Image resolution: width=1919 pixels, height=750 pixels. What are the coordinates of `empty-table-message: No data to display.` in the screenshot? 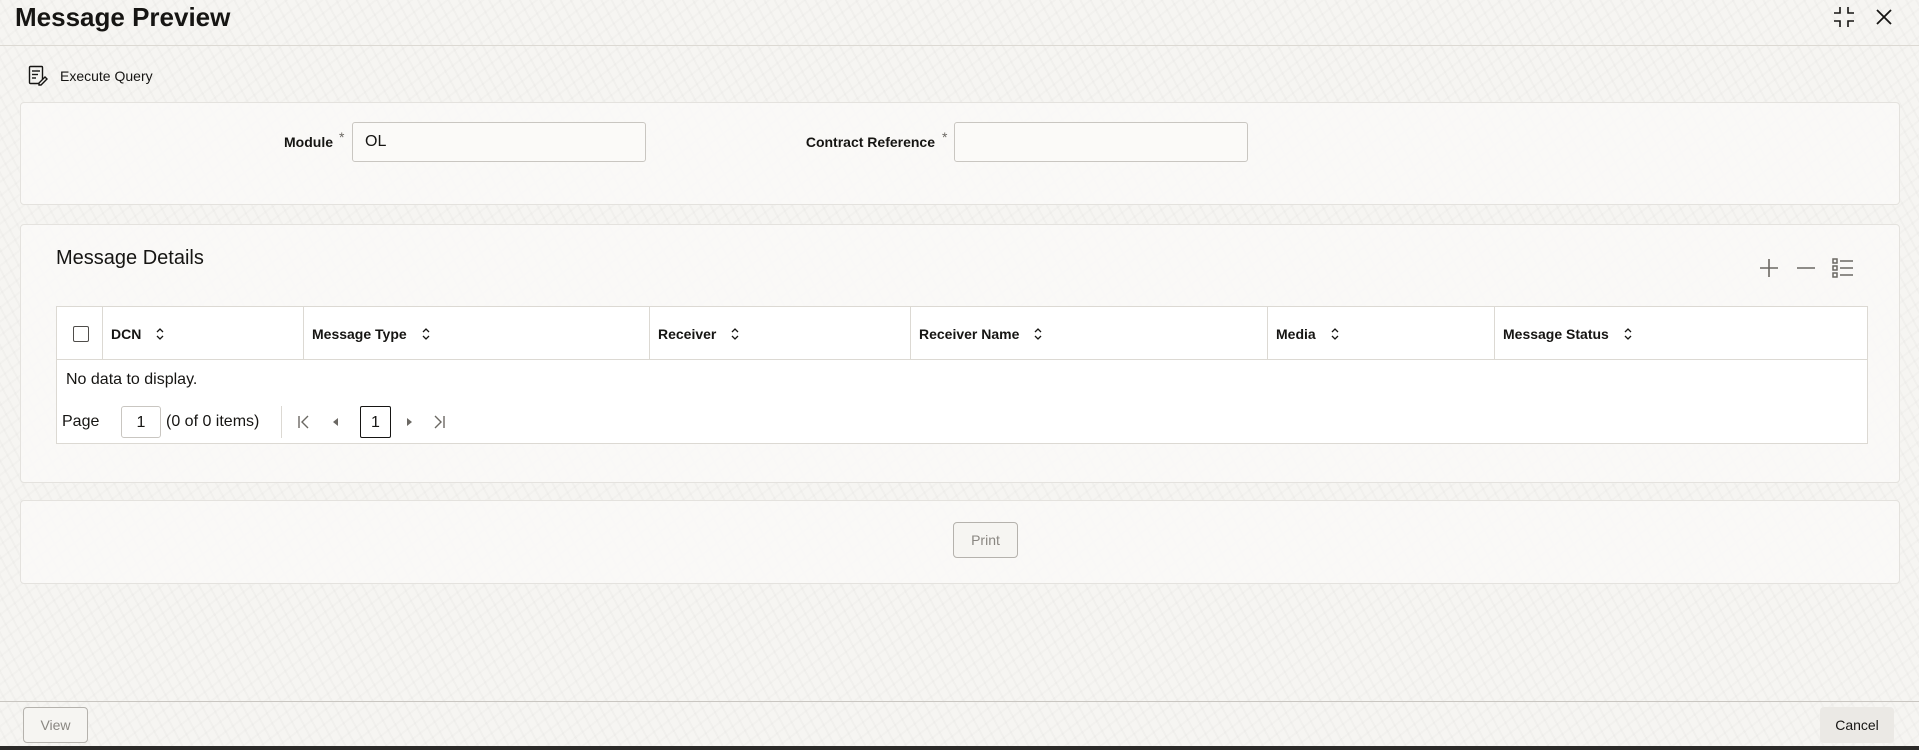 It's located at (132, 379).